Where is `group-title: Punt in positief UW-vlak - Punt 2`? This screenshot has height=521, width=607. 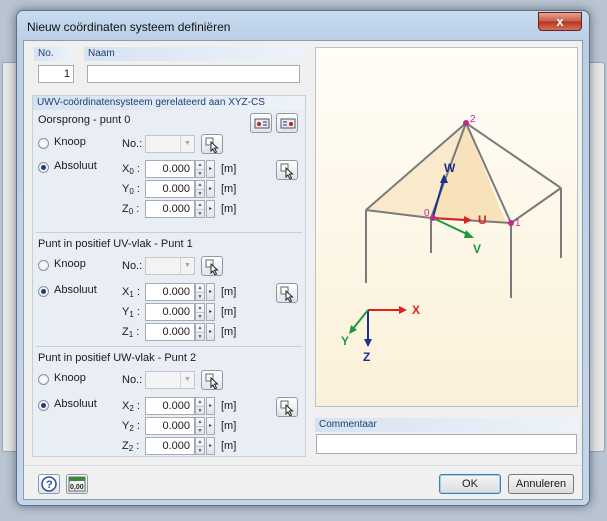
group-title: Punt in positief UW-vlak - Punt 2 is located at coordinates (117, 358).